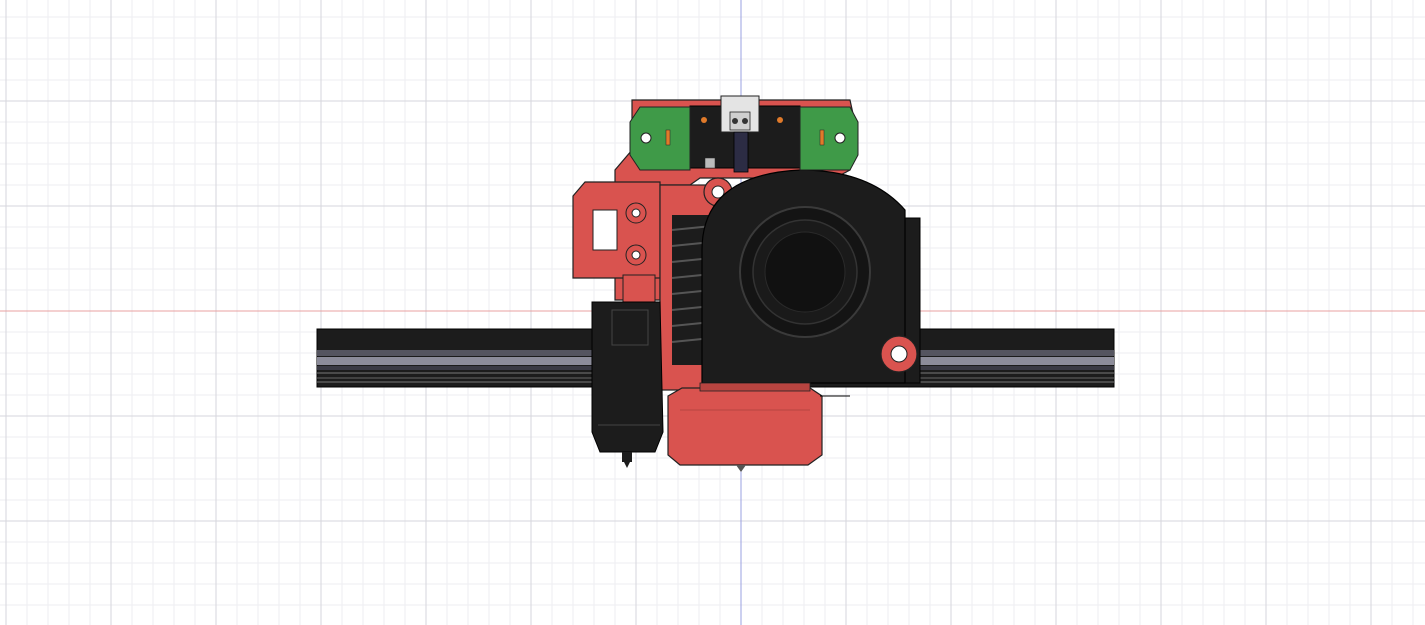  Describe the element at coordinates (811, 276) in the screenshot. I see `blower-fan-icon` at that location.